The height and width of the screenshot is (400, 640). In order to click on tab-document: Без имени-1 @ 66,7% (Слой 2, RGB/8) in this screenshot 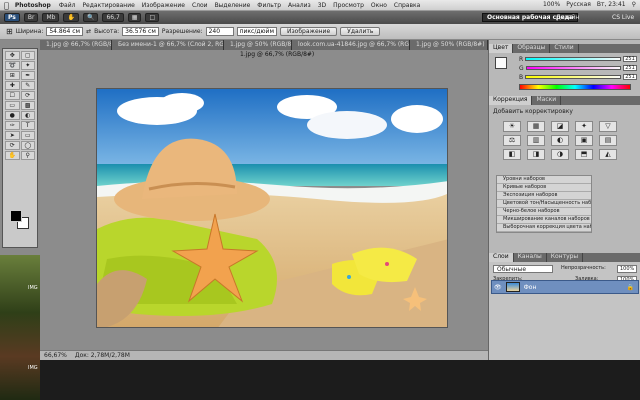, I will do `click(168, 45)`.